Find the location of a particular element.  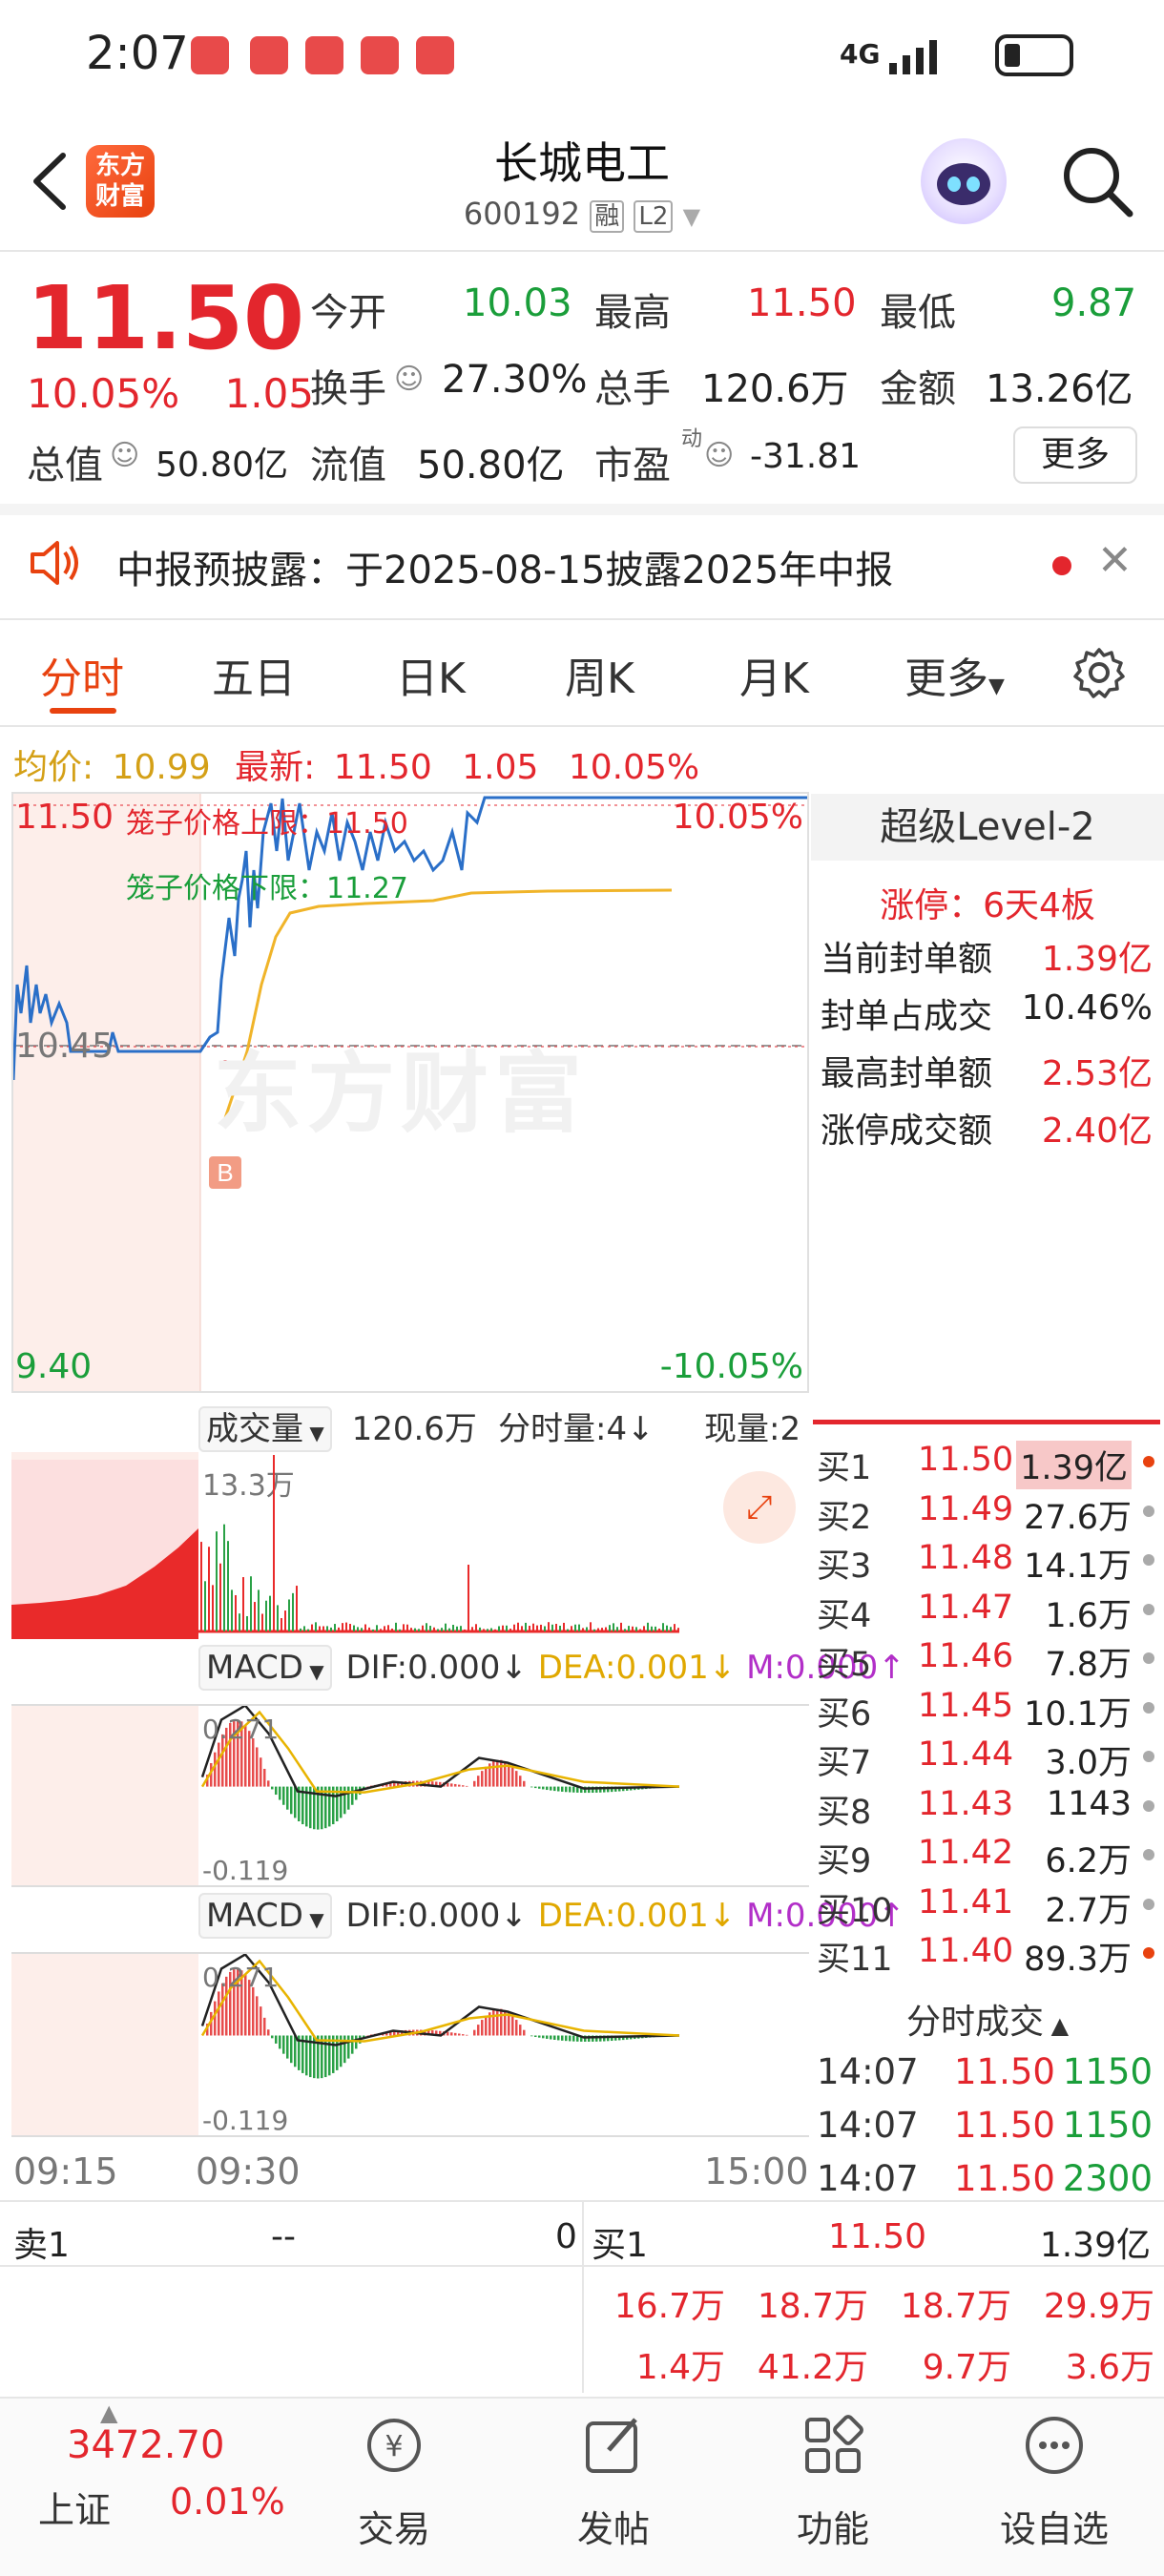

bid-volume: 3.0万 is located at coordinates (1088, 1763).